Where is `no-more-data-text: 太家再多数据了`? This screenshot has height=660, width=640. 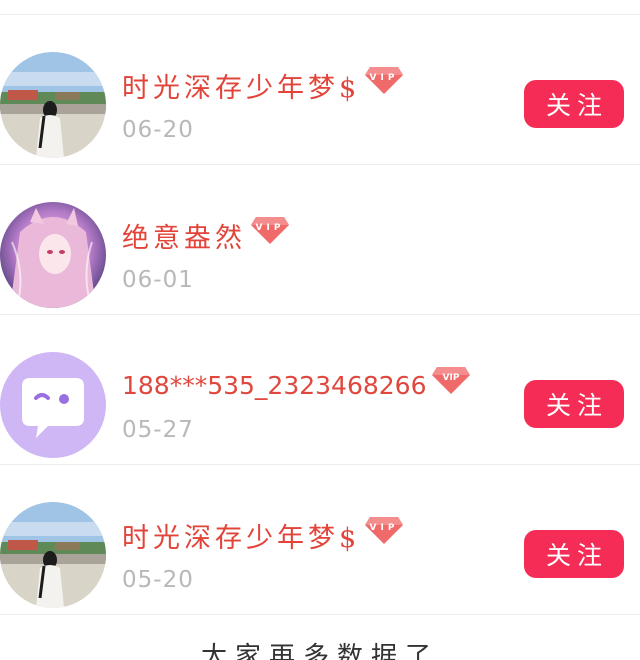
no-more-data-text: 太家再多数据了 is located at coordinates (319, 651).